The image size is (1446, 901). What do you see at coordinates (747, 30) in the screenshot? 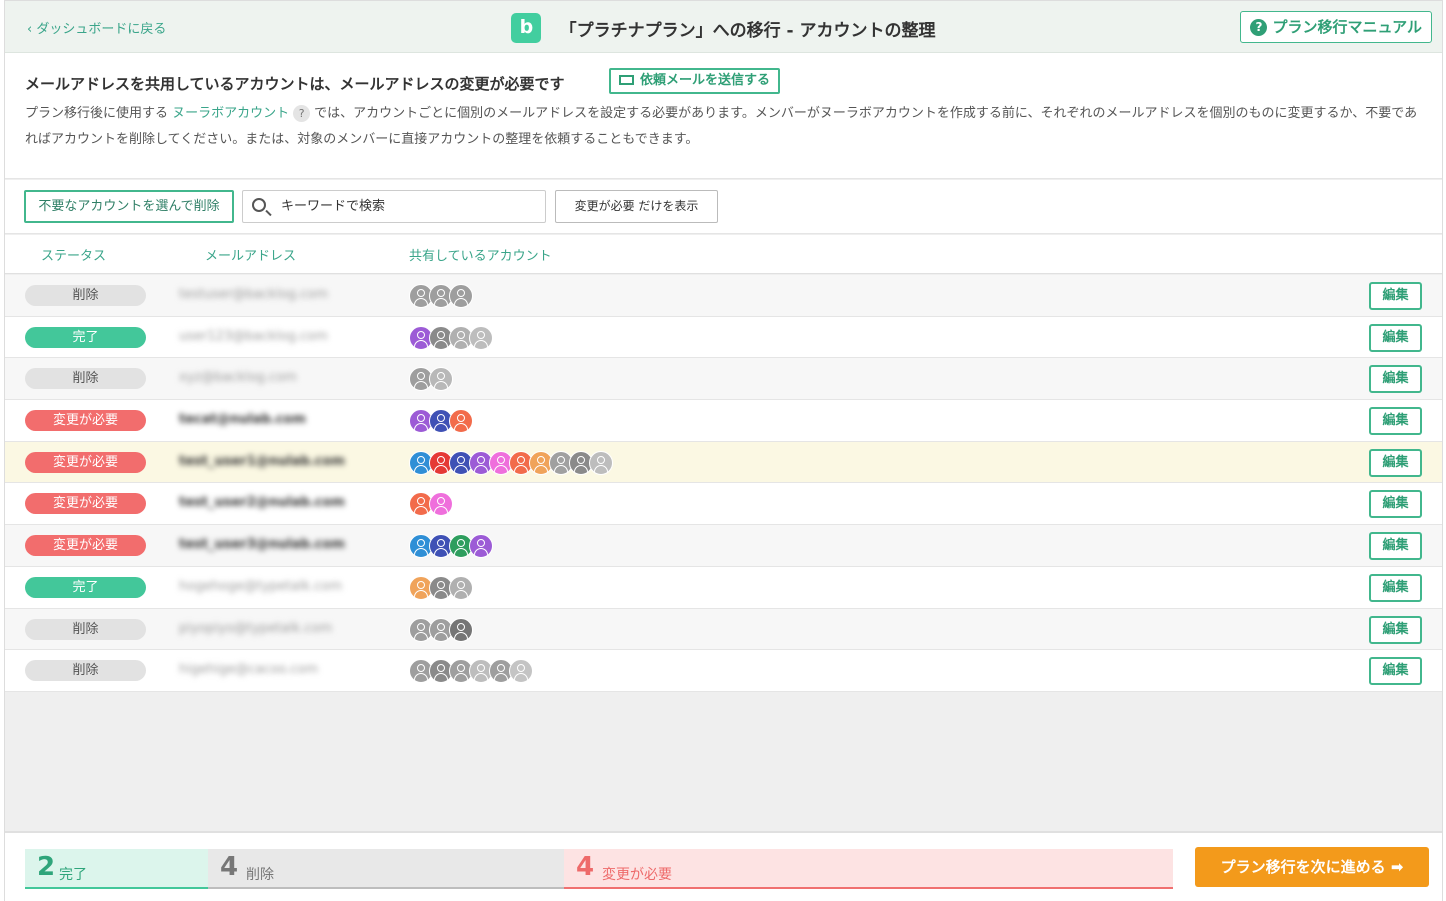
I see `page-title: 「プラチナプラン」への移行 - アカウントの整理` at bounding box center [747, 30].